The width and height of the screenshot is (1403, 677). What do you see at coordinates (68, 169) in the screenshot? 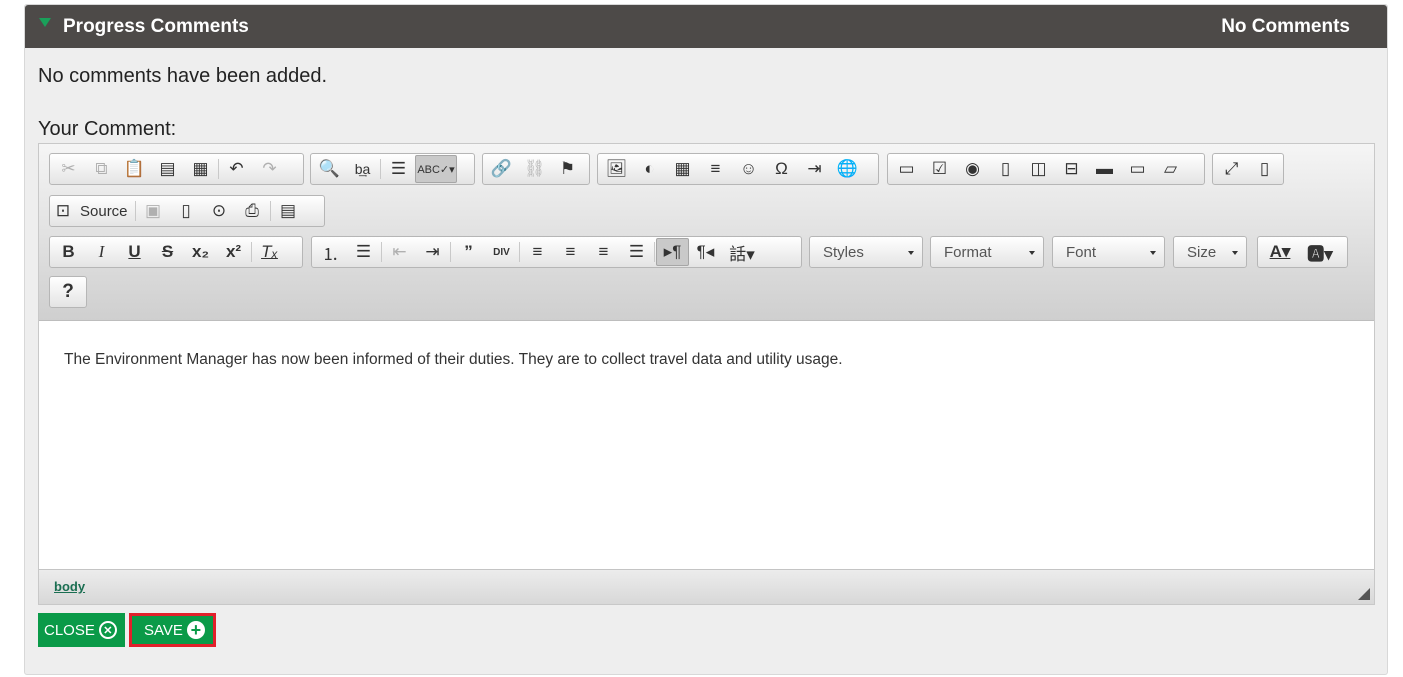
I see `cut-icon: ✂` at bounding box center [68, 169].